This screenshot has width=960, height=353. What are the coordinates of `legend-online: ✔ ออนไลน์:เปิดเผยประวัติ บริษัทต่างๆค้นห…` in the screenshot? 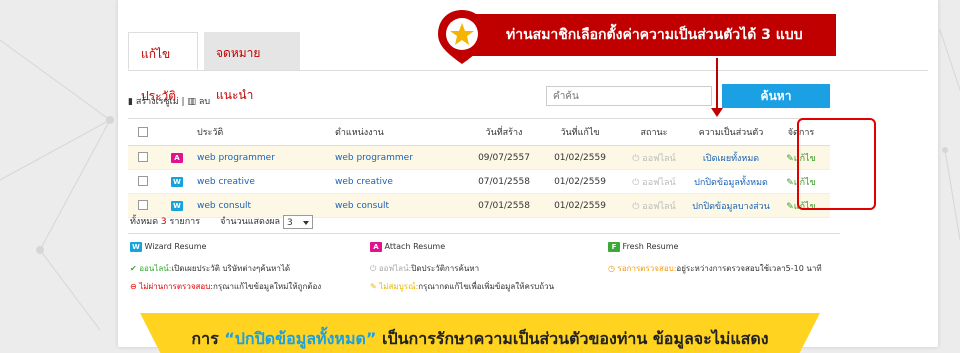 It's located at (210, 268).